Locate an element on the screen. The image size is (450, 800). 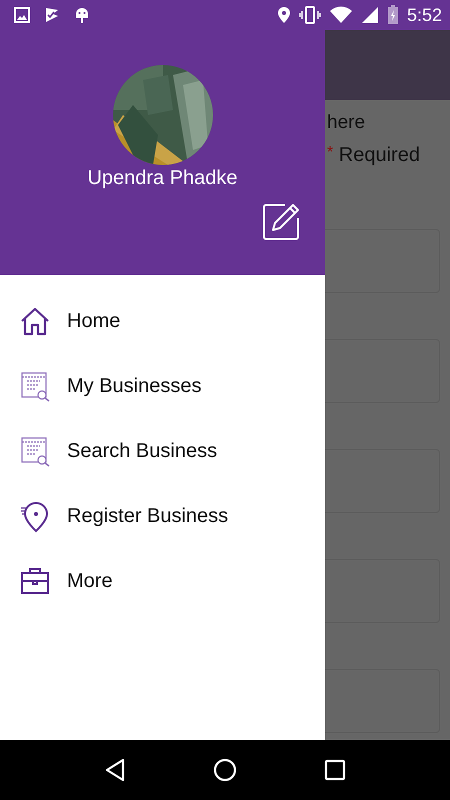
menu-item: Register Business is located at coordinates (162, 516).